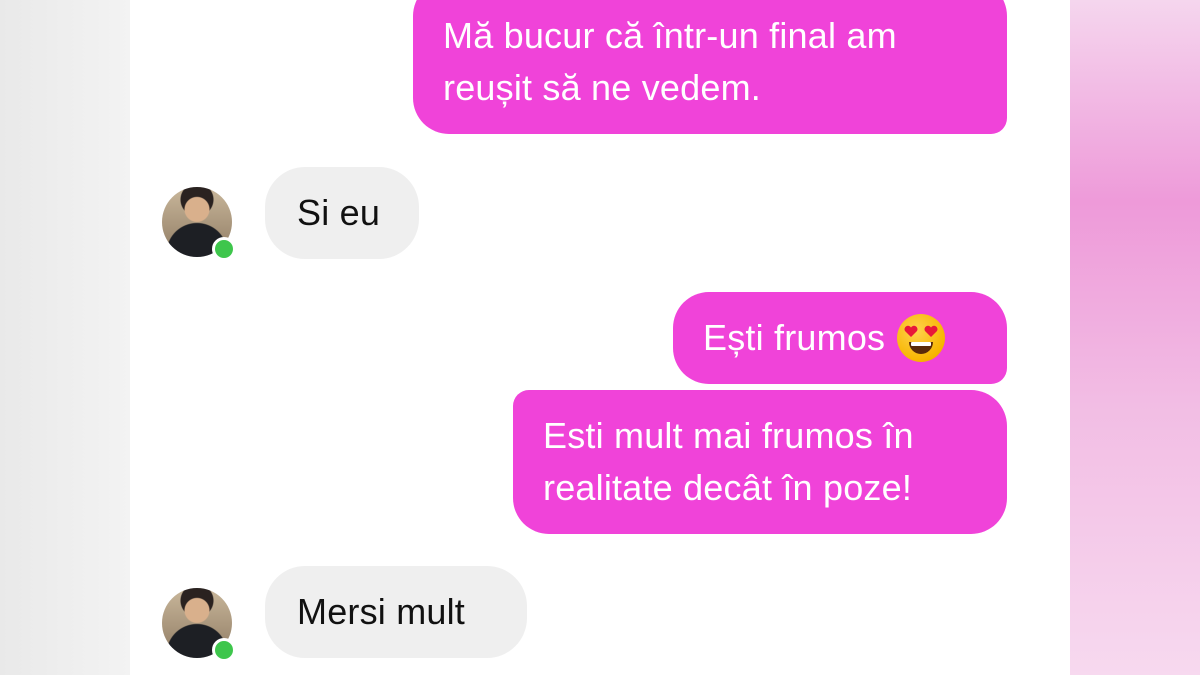 The height and width of the screenshot is (675, 1200). I want to click on right-background, so click(1135, 337).